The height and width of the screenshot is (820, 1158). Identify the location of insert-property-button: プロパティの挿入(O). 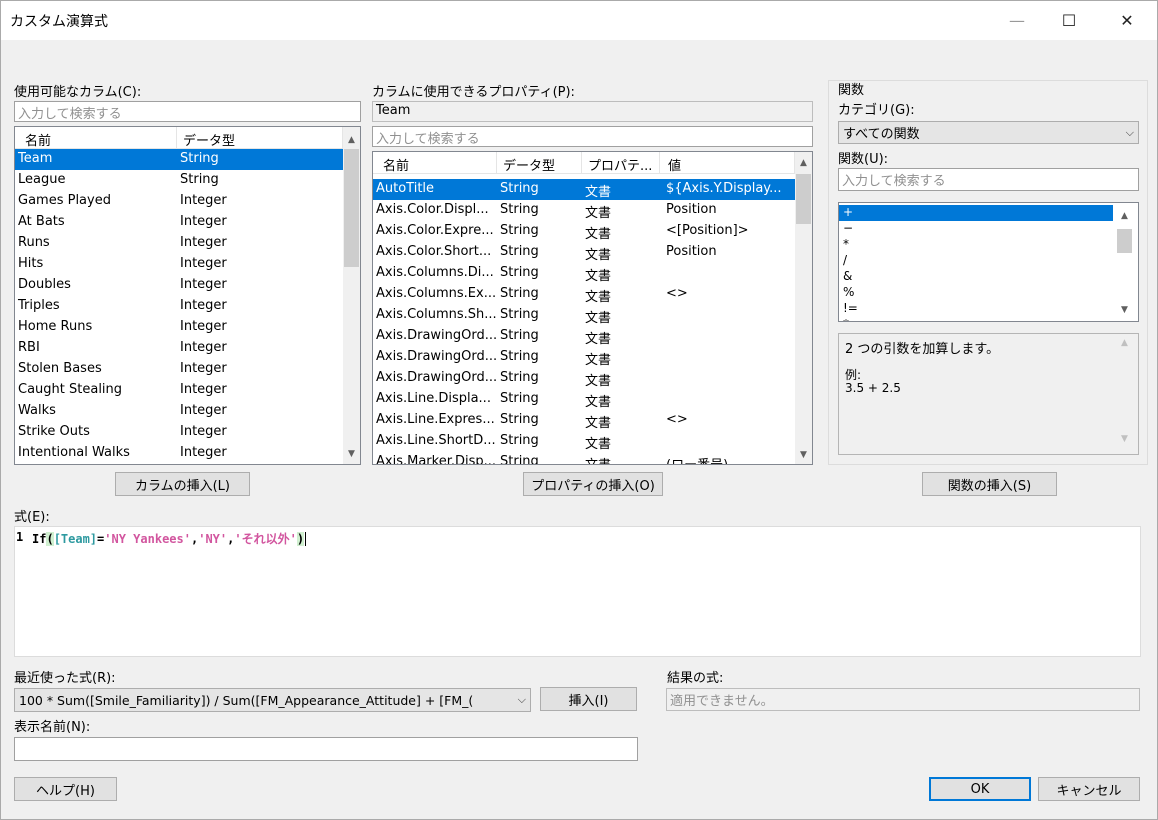
(593, 484).